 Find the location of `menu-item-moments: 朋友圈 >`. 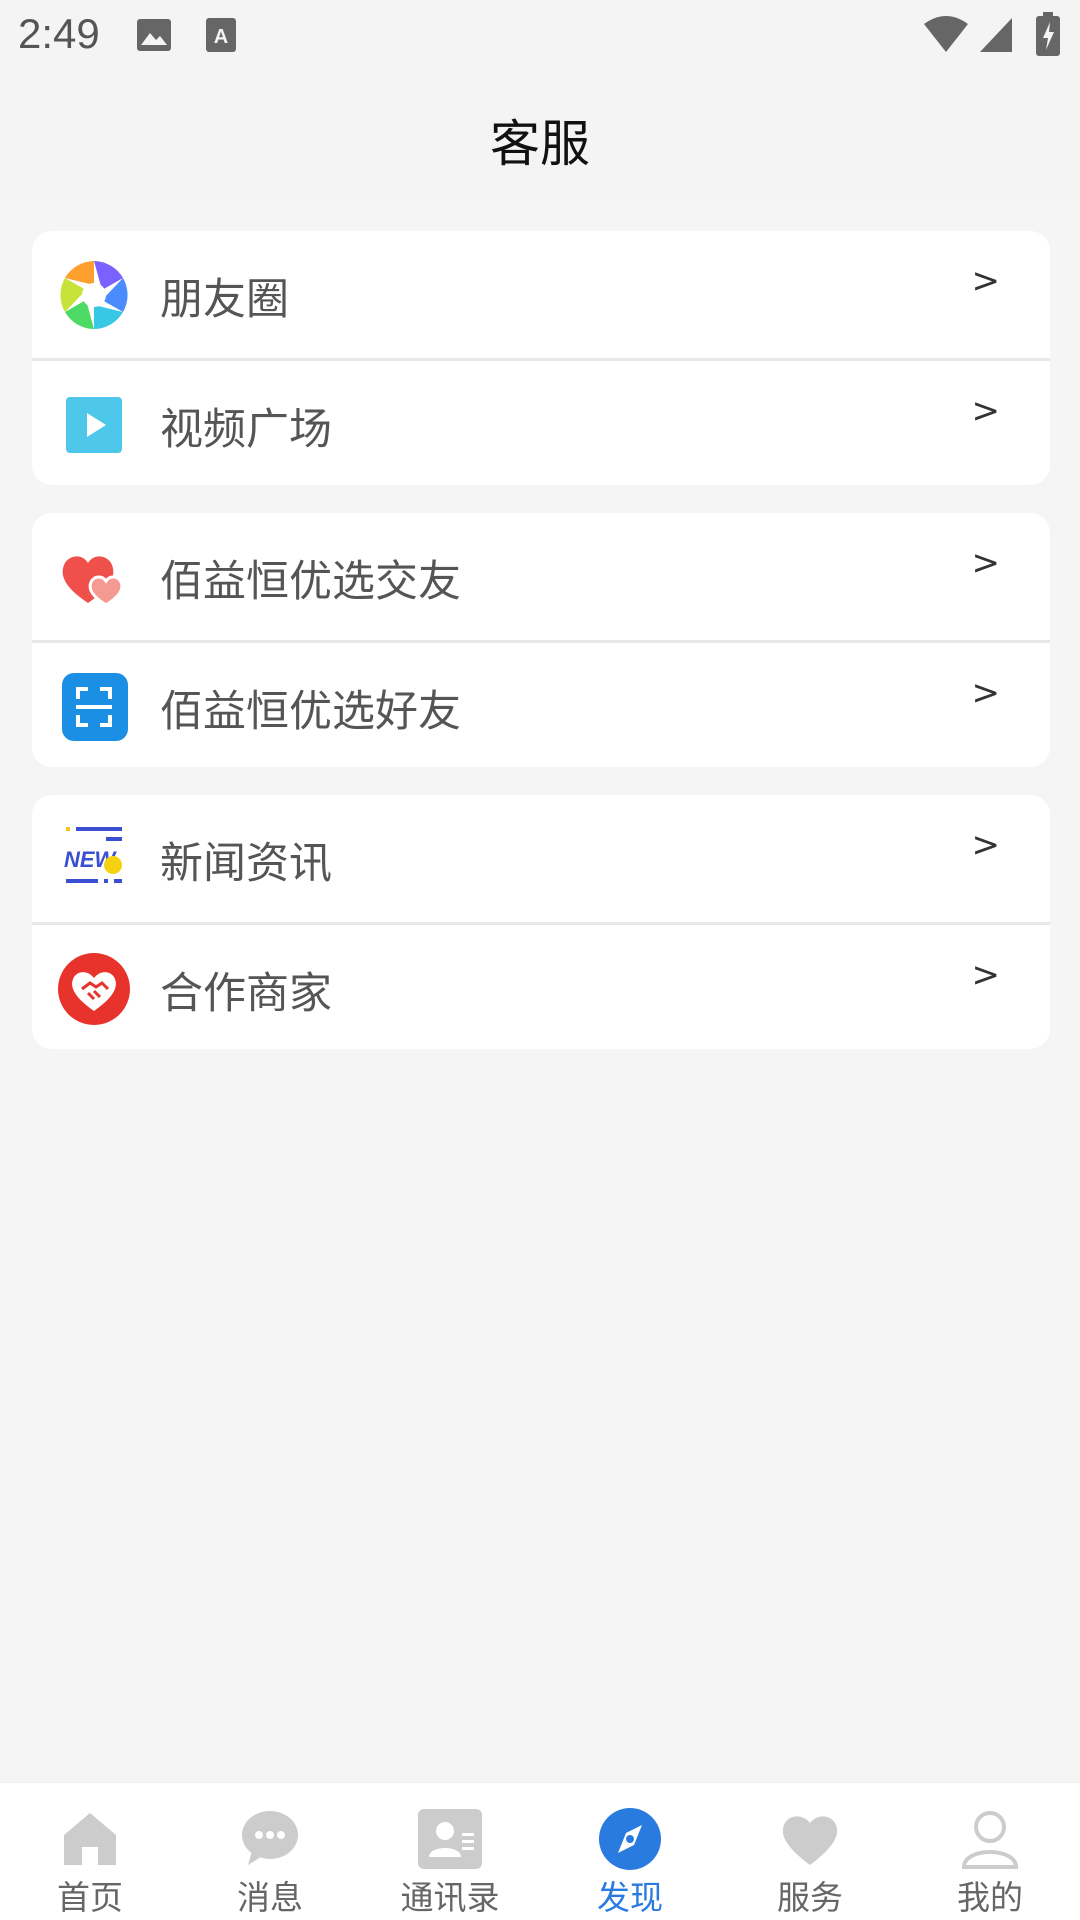

menu-item-moments: 朋友圈 > is located at coordinates (541, 294).